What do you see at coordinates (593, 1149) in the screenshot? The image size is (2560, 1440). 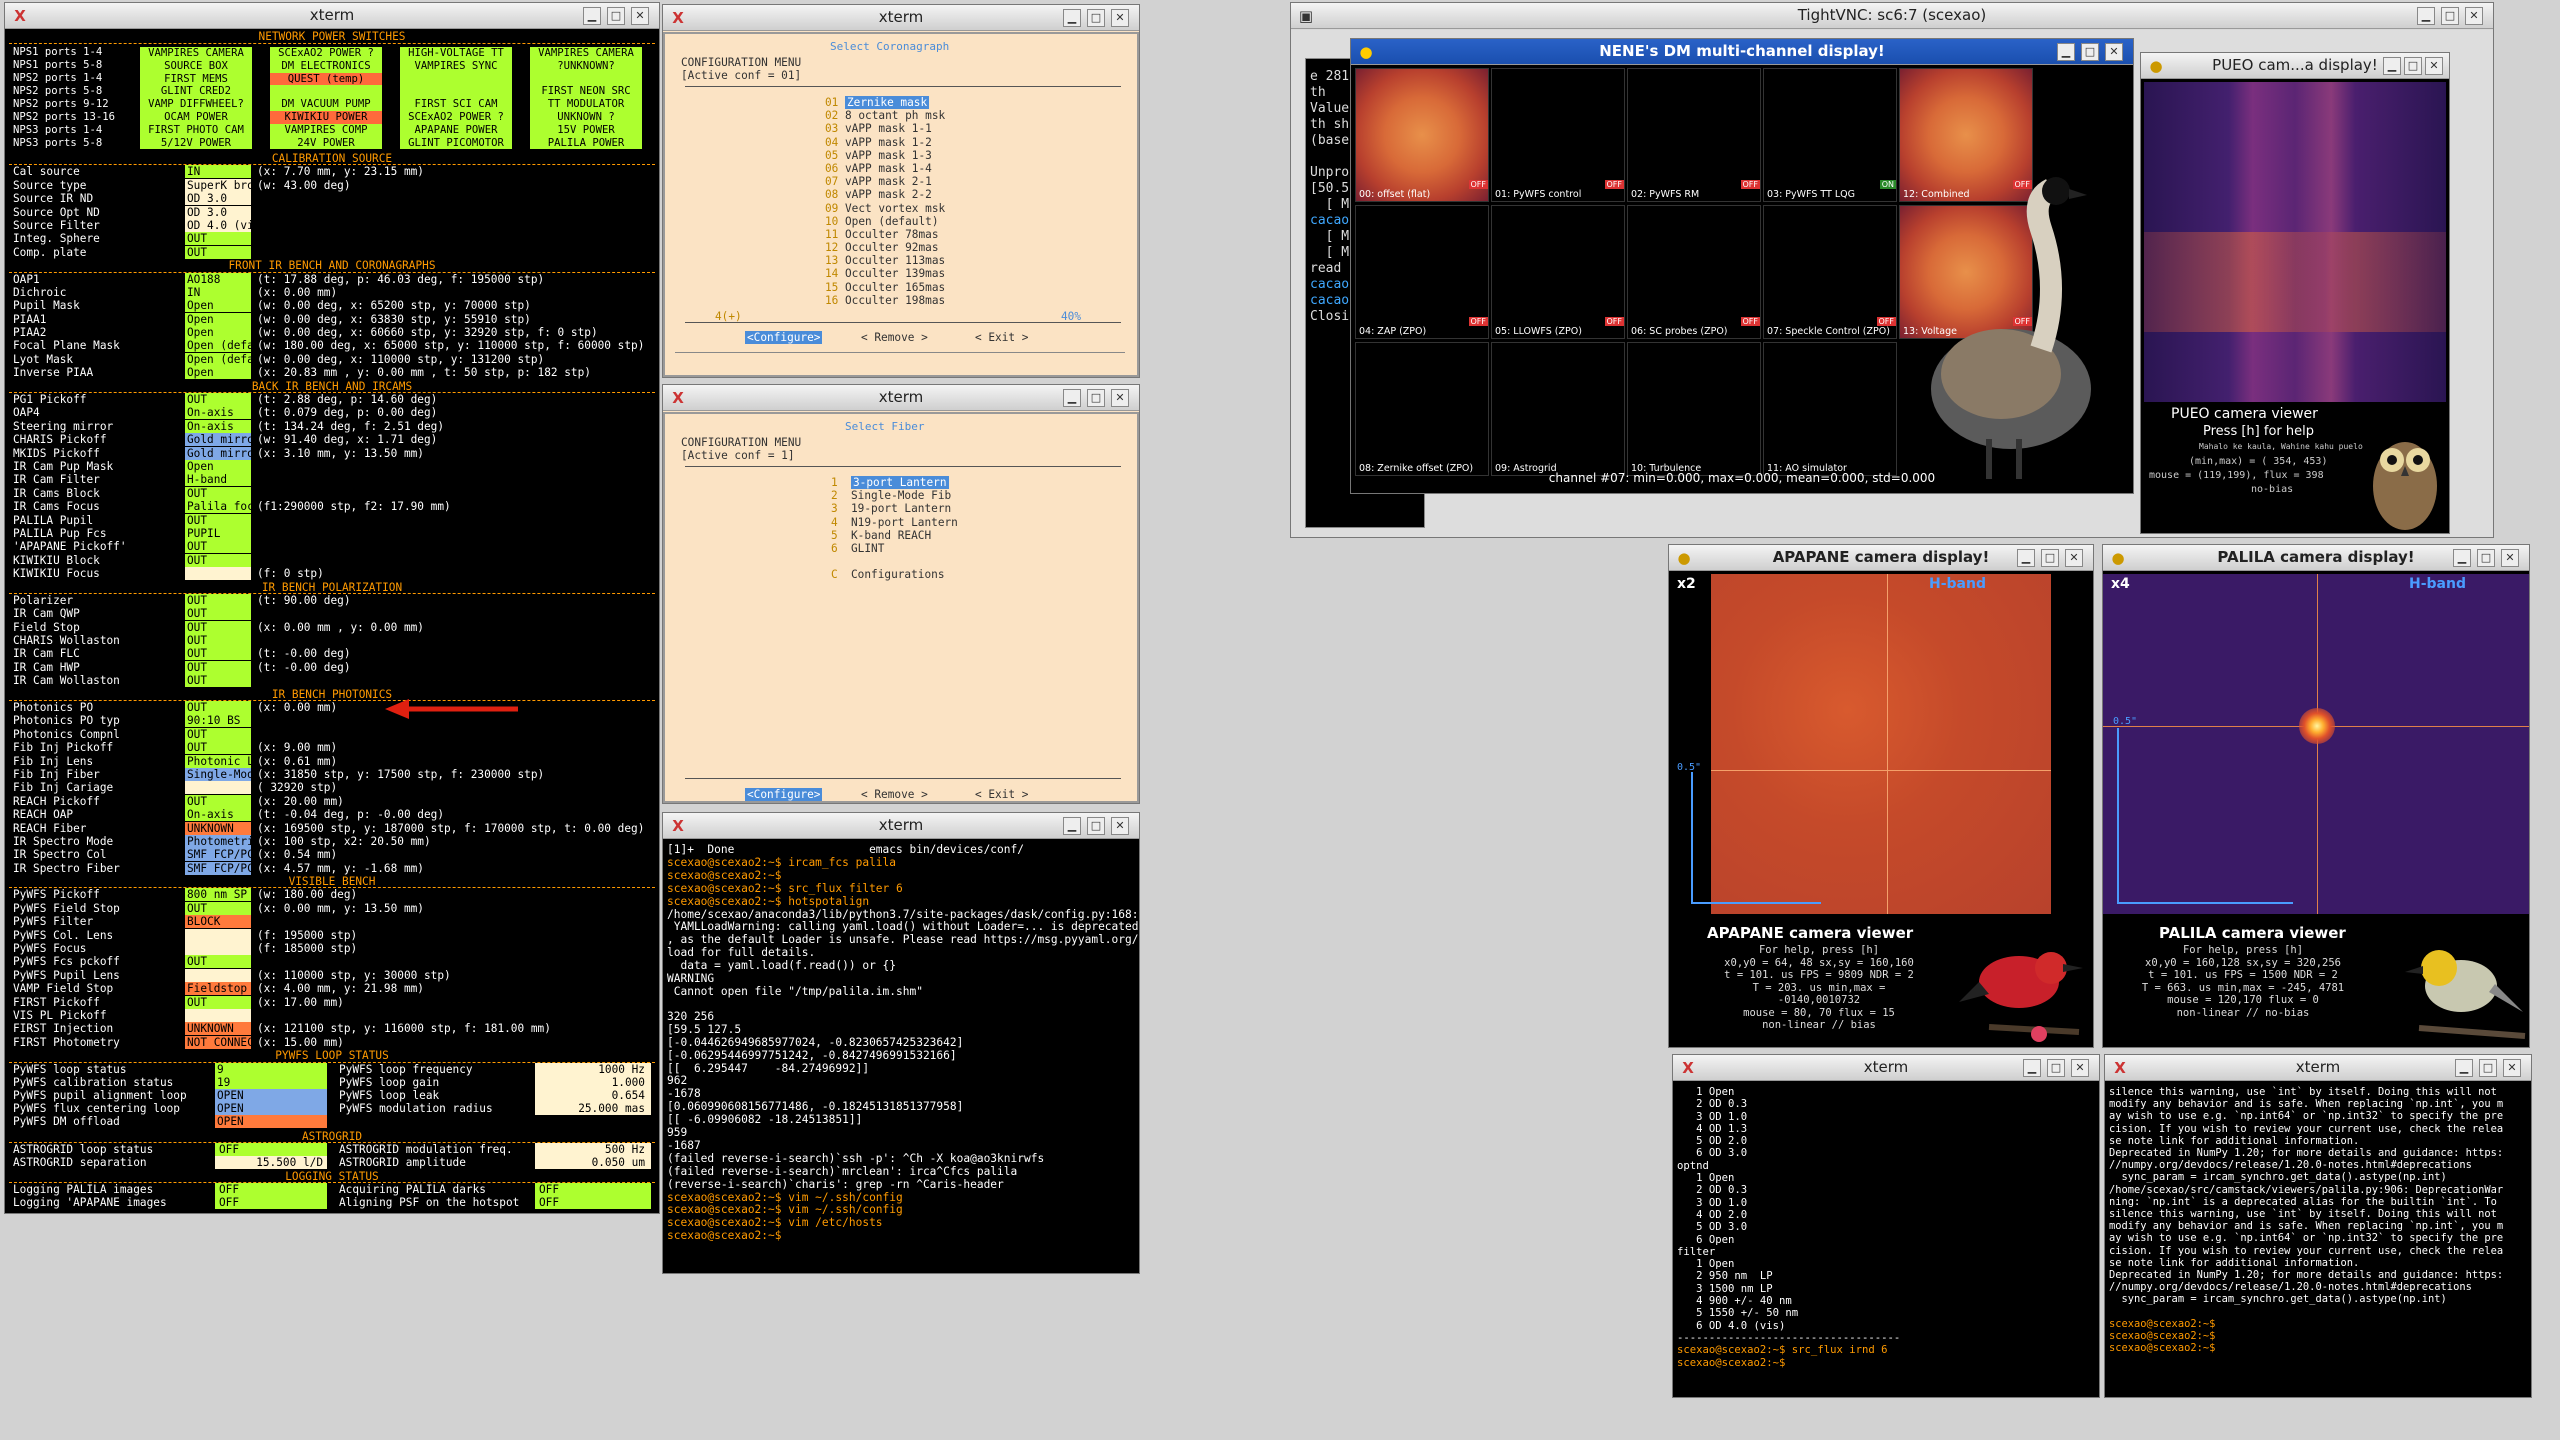 I see `astro-value: 500 Hz` at bounding box center [593, 1149].